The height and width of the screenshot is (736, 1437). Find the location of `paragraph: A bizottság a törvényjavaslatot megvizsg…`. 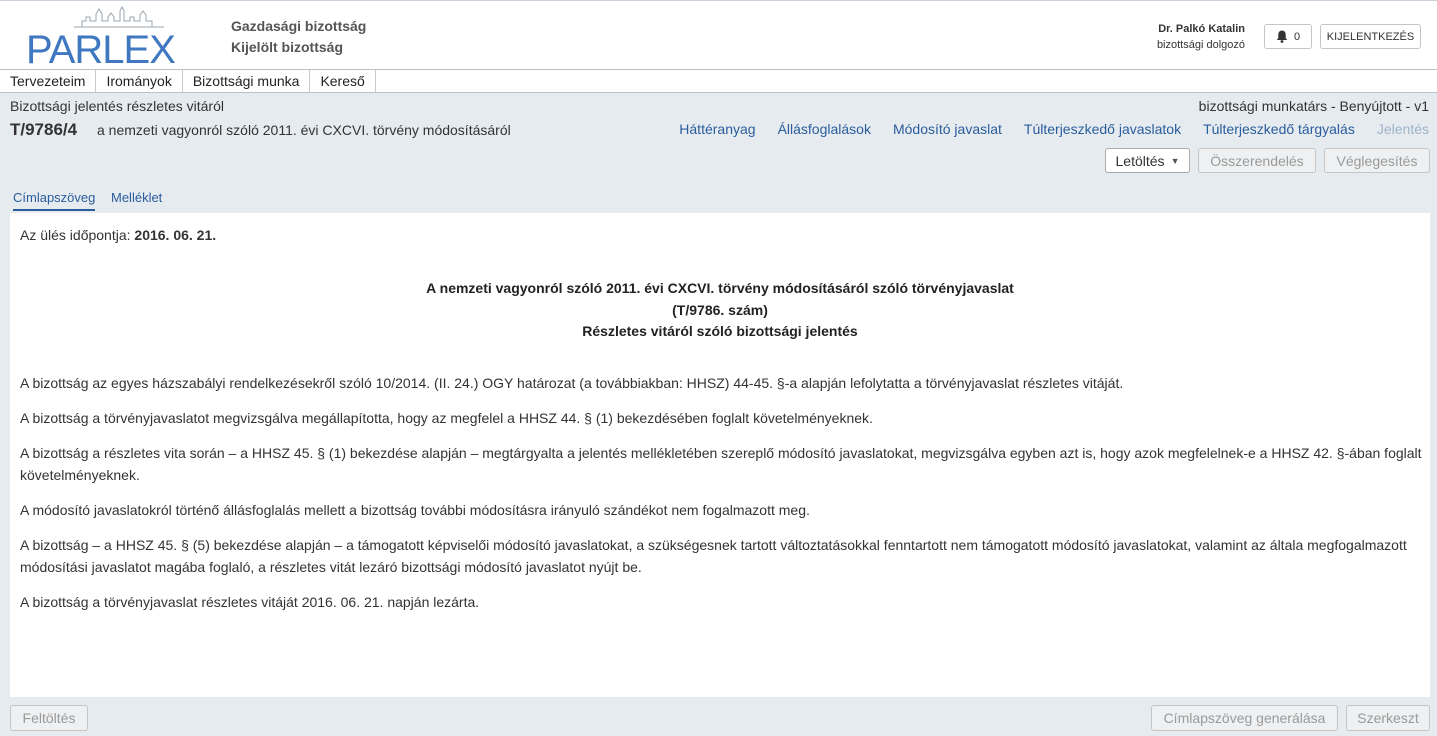

paragraph: A bizottság a törvényjavaslatot megvizsg… is located at coordinates (446, 418).